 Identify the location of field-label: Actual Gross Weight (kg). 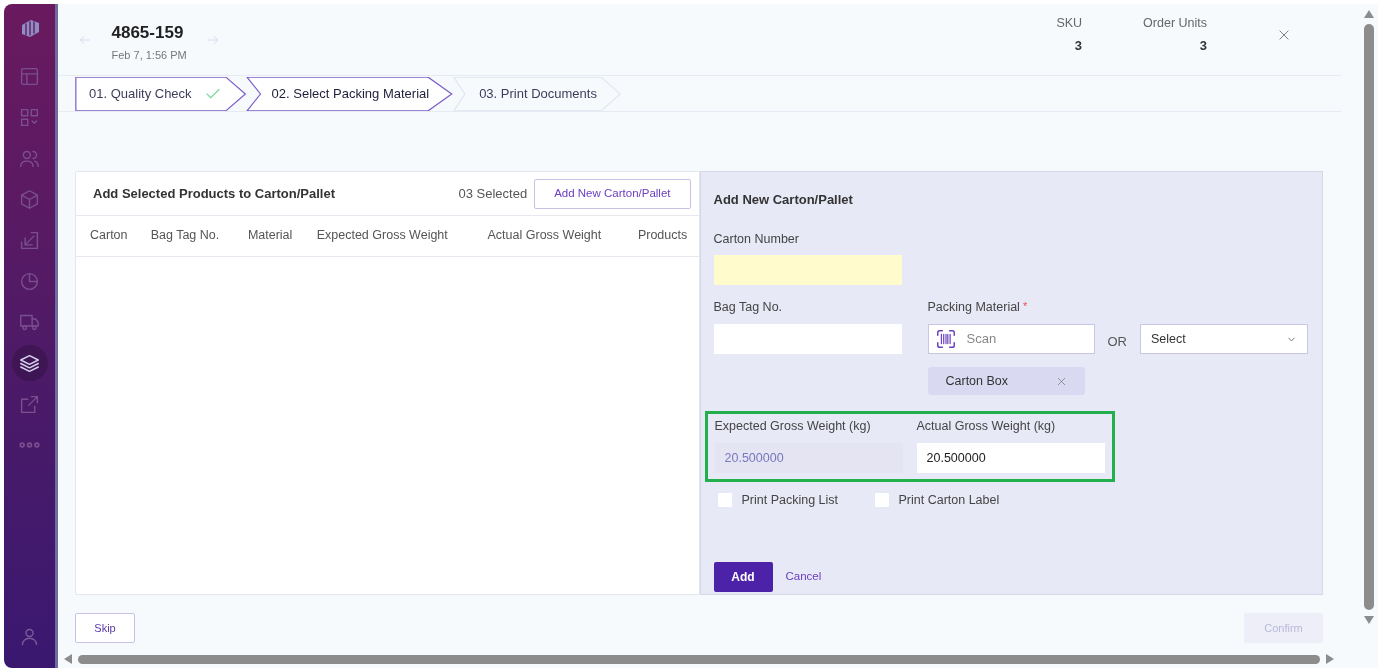
(986, 427).